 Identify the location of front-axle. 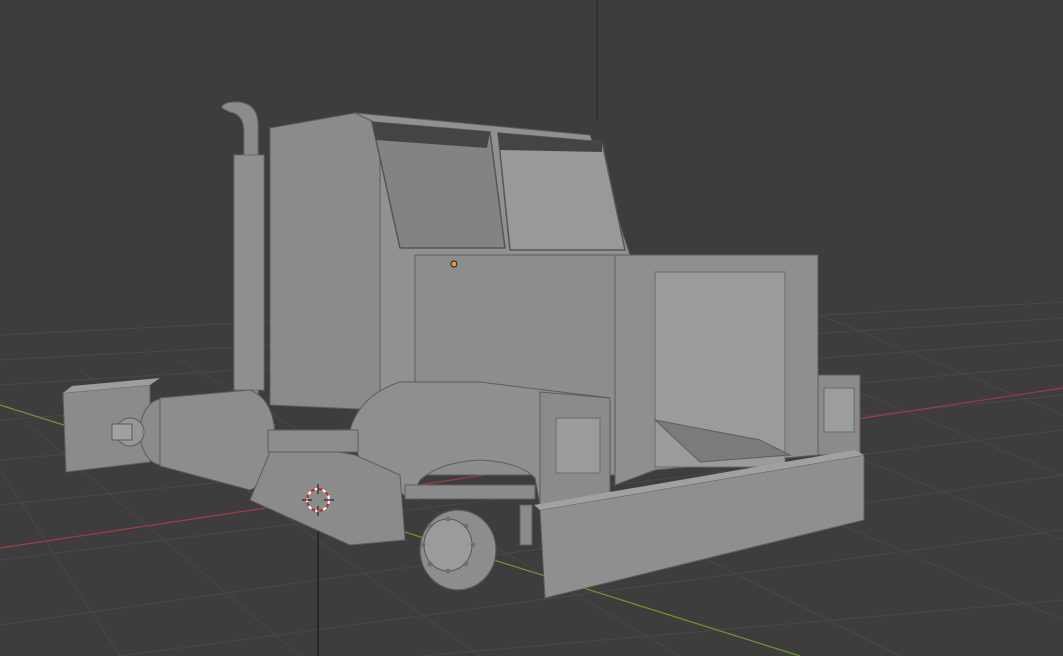
(470, 492).